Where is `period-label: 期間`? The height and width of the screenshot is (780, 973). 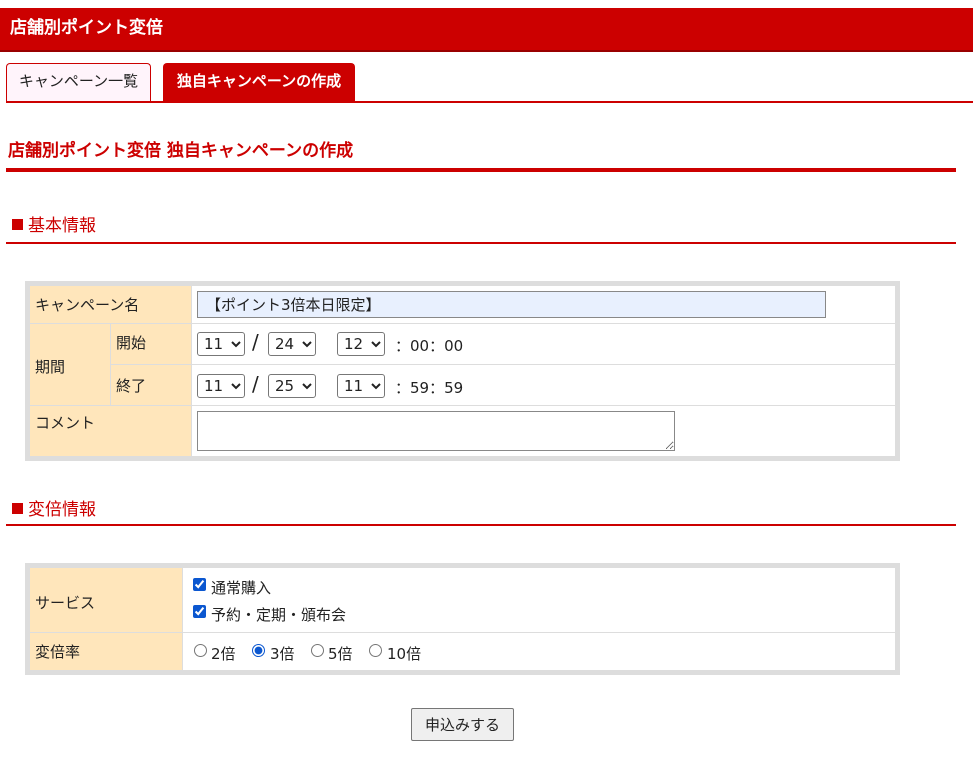
period-label: 期間 is located at coordinates (50, 367).